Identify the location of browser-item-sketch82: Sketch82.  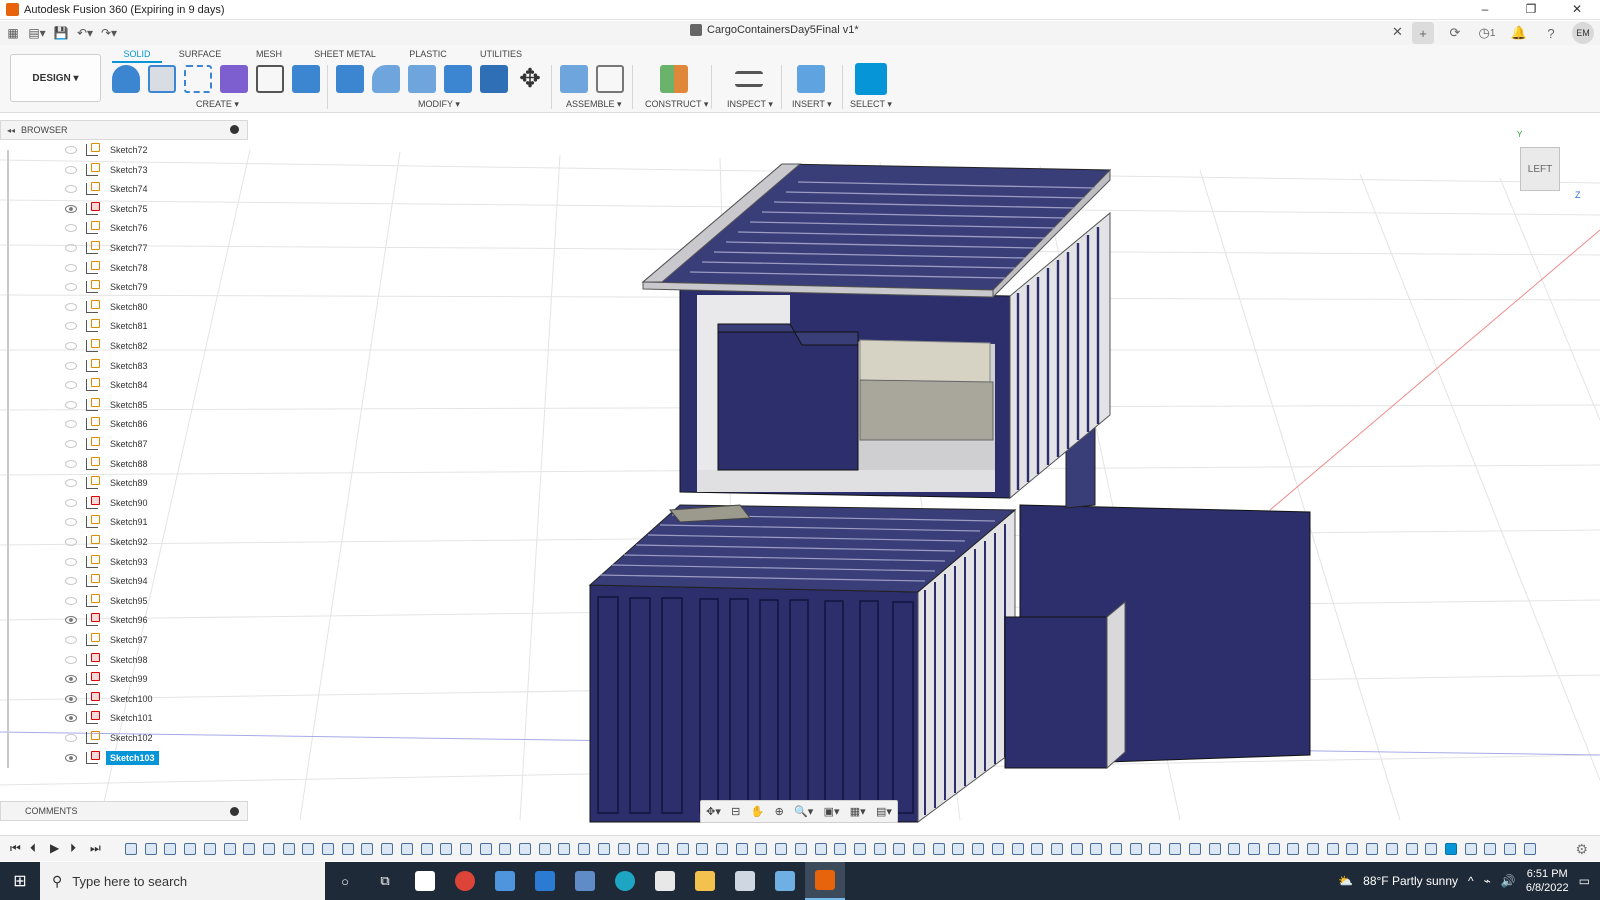
(85, 346).